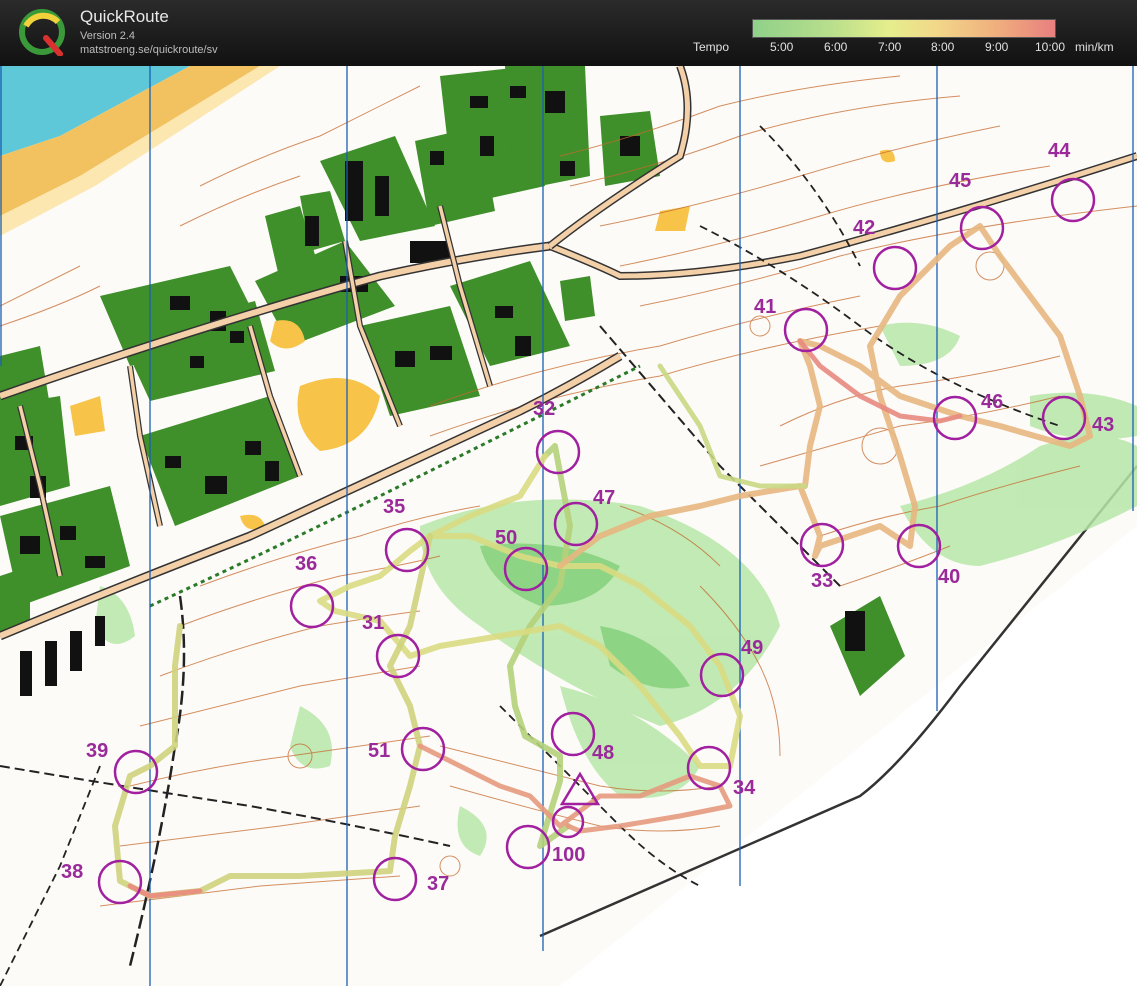 Image resolution: width=1137 pixels, height=986 pixels. Describe the element at coordinates (997, 47) in the screenshot. I see `legend-tick: 9:00` at that location.